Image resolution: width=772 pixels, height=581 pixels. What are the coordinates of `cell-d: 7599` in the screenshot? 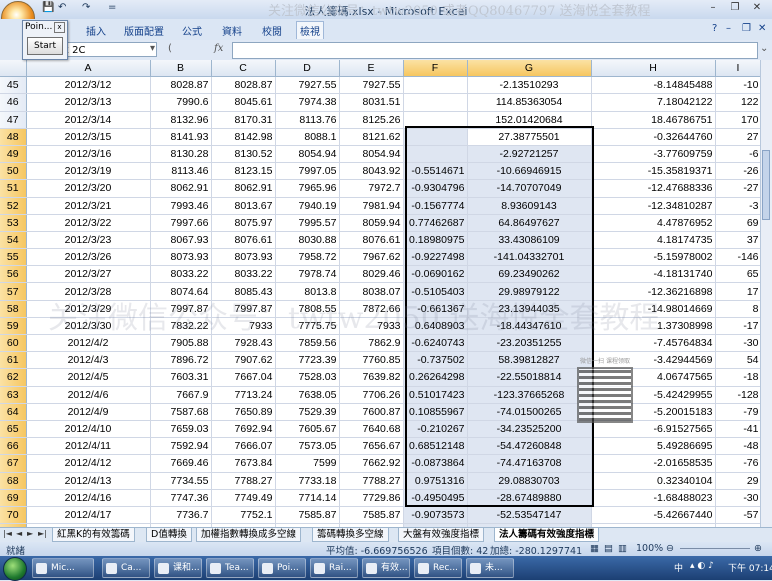 It's located at (307, 463).